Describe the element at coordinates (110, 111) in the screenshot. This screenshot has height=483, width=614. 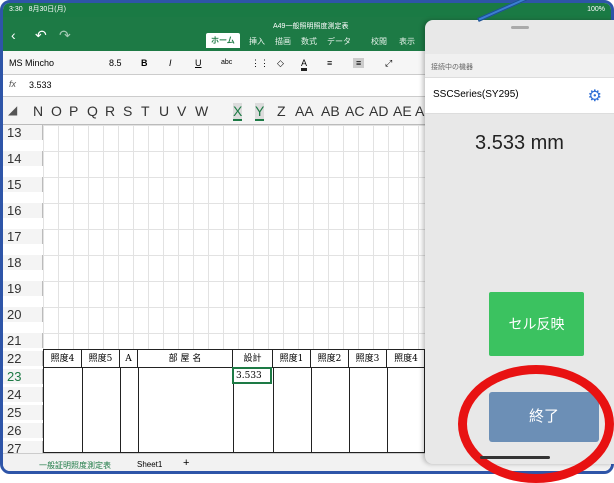
I see `column-R: R` at that location.